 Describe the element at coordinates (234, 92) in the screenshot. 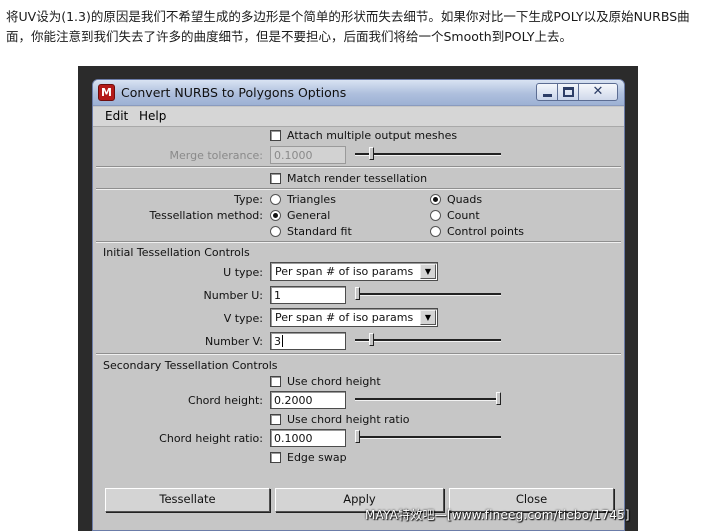

I see `window-title: Convert NURBS to Polygons Options` at that location.